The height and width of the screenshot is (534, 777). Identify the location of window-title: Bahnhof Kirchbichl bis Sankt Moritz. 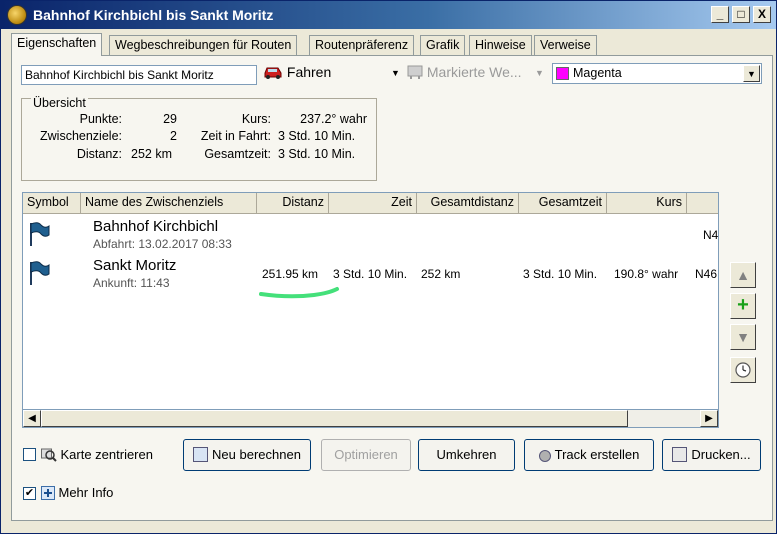
(153, 15).